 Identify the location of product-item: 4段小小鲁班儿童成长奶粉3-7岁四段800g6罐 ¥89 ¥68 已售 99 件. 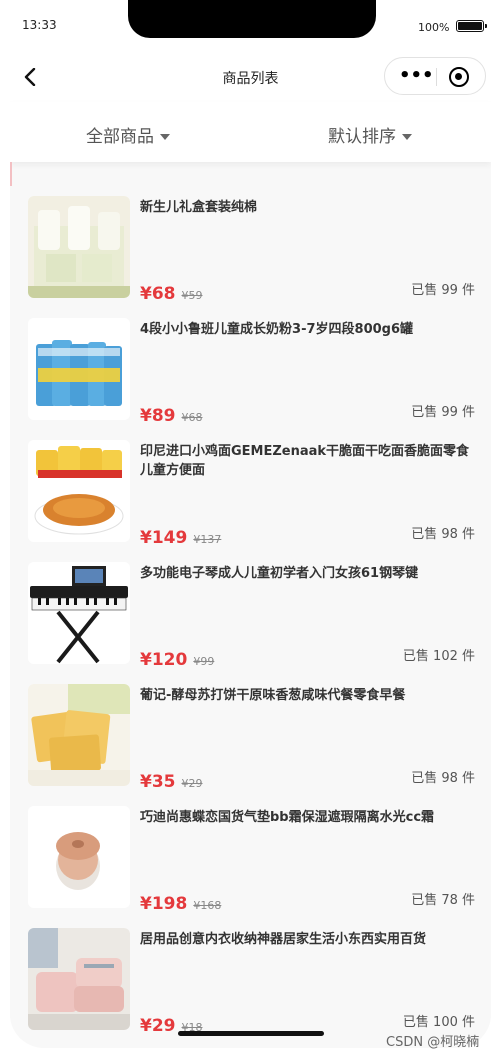
(250, 369).